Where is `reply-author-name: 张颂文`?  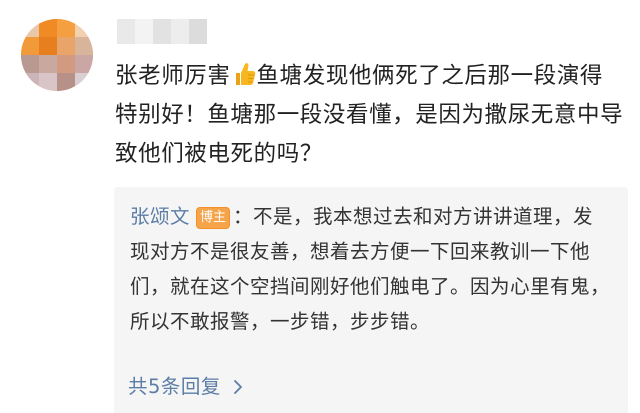
reply-author-name: 张颂文 is located at coordinates (160, 216).